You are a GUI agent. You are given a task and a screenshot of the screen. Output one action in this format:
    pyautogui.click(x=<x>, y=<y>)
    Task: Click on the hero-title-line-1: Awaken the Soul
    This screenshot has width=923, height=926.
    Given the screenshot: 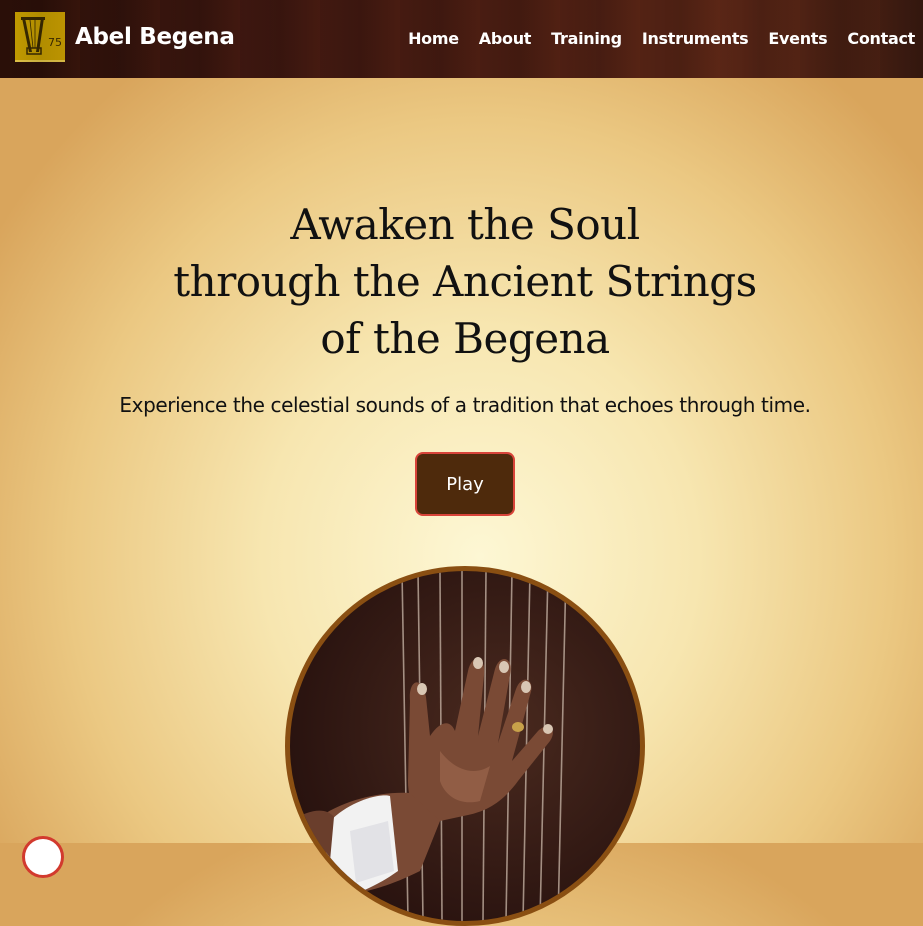 What is the action you would take?
    pyautogui.click(x=465, y=224)
    